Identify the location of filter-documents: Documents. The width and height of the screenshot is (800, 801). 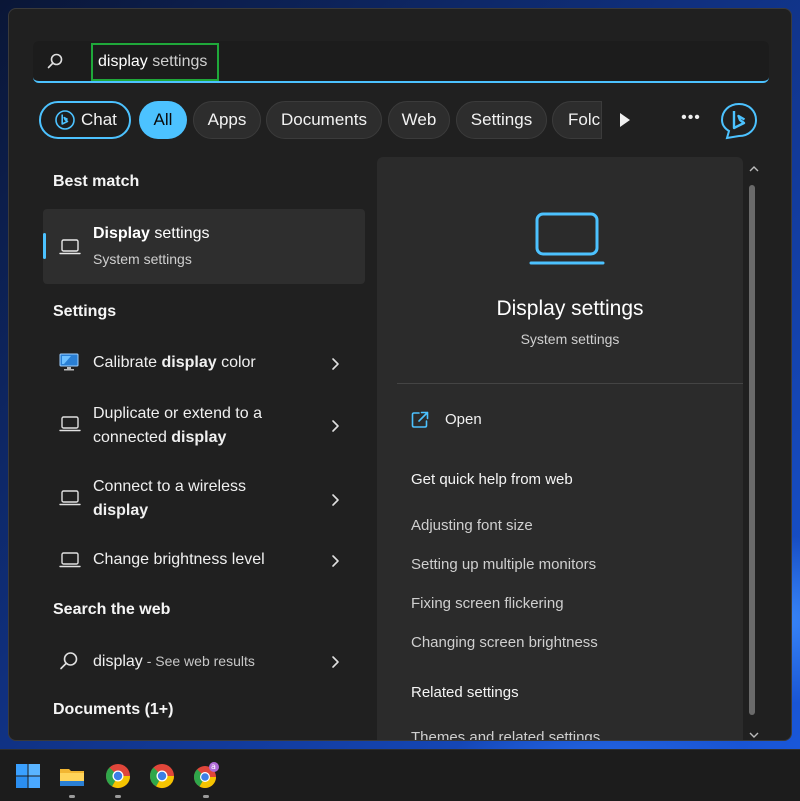
(324, 120).